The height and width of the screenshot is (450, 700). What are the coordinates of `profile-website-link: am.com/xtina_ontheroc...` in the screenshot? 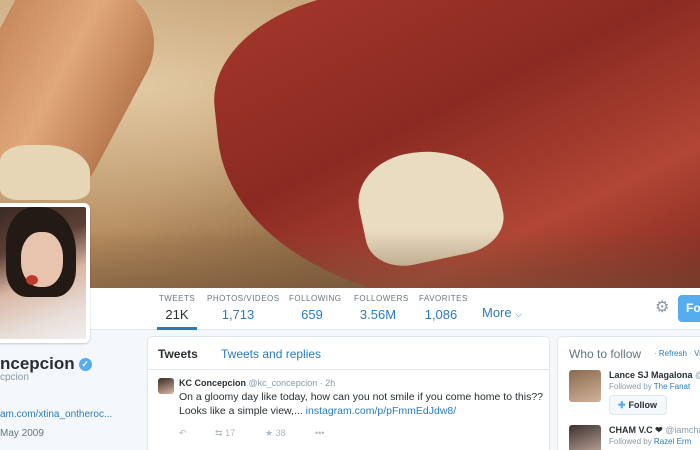 It's located at (56, 414).